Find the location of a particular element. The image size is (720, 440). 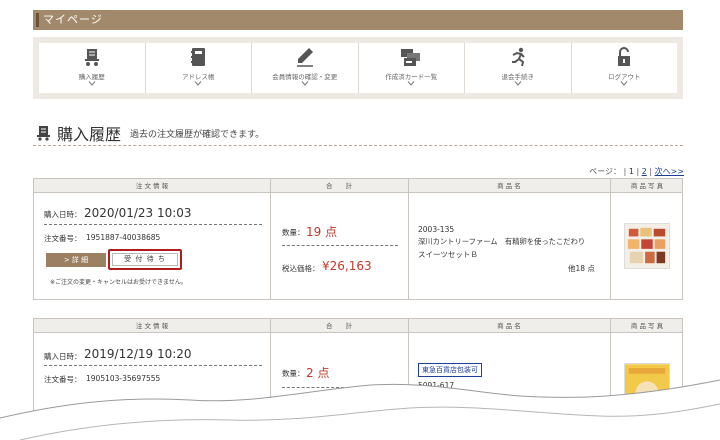

nav-item-purchase-history: 購入履歴 is located at coordinates (92, 68).